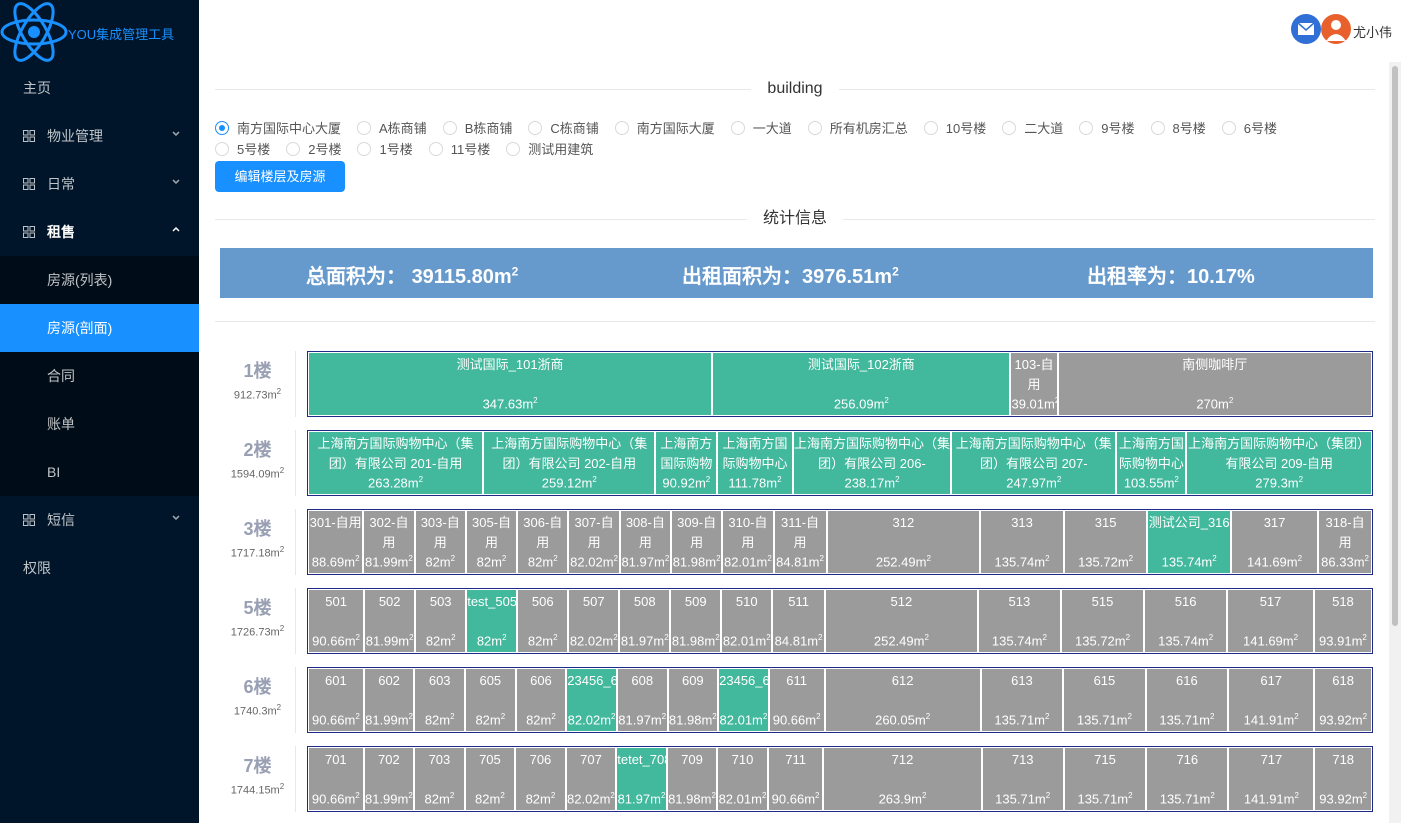 The image size is (1401, 823). I want to click on sidebar-item-3: 租售, so click(99, 232).